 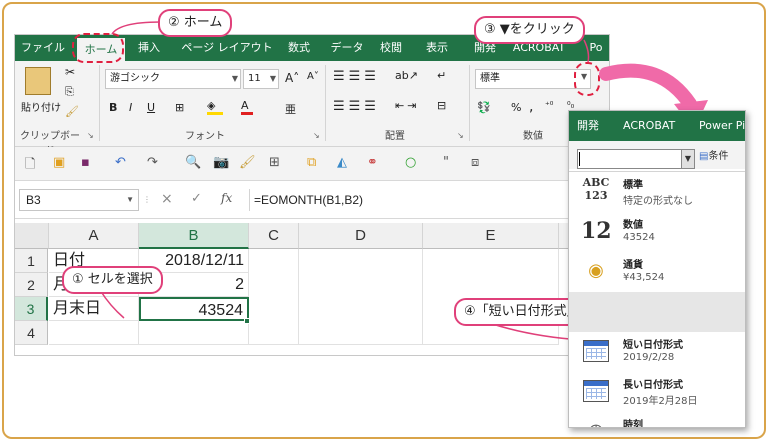 I want to click on number-format-input, so click(x=635, y=159).